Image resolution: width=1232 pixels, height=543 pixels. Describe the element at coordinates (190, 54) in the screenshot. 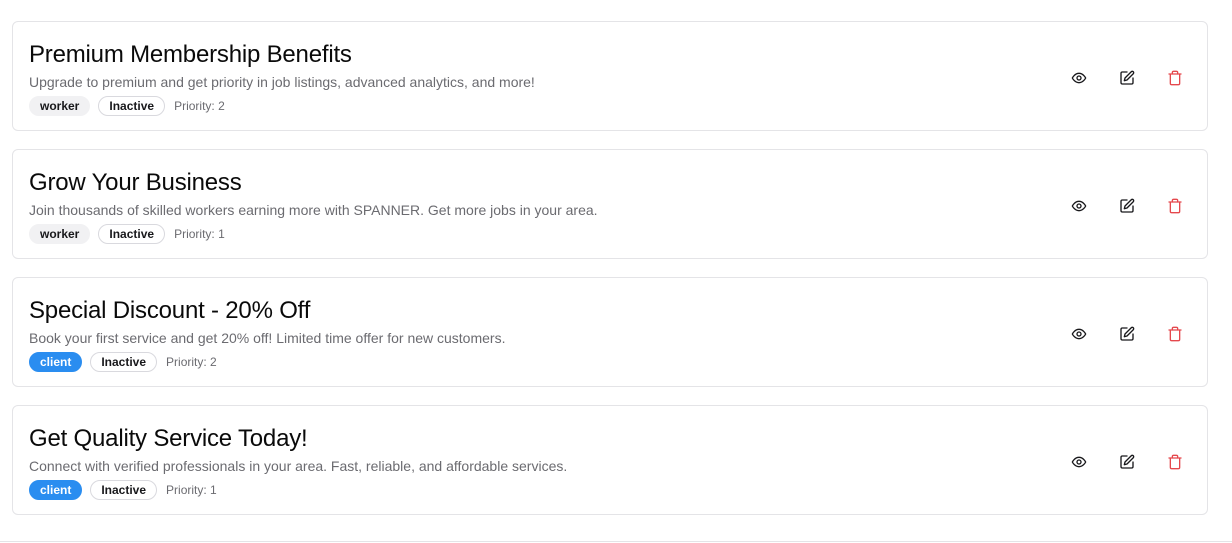

I see `banner-title: Premium Membership Benefits` at that location.